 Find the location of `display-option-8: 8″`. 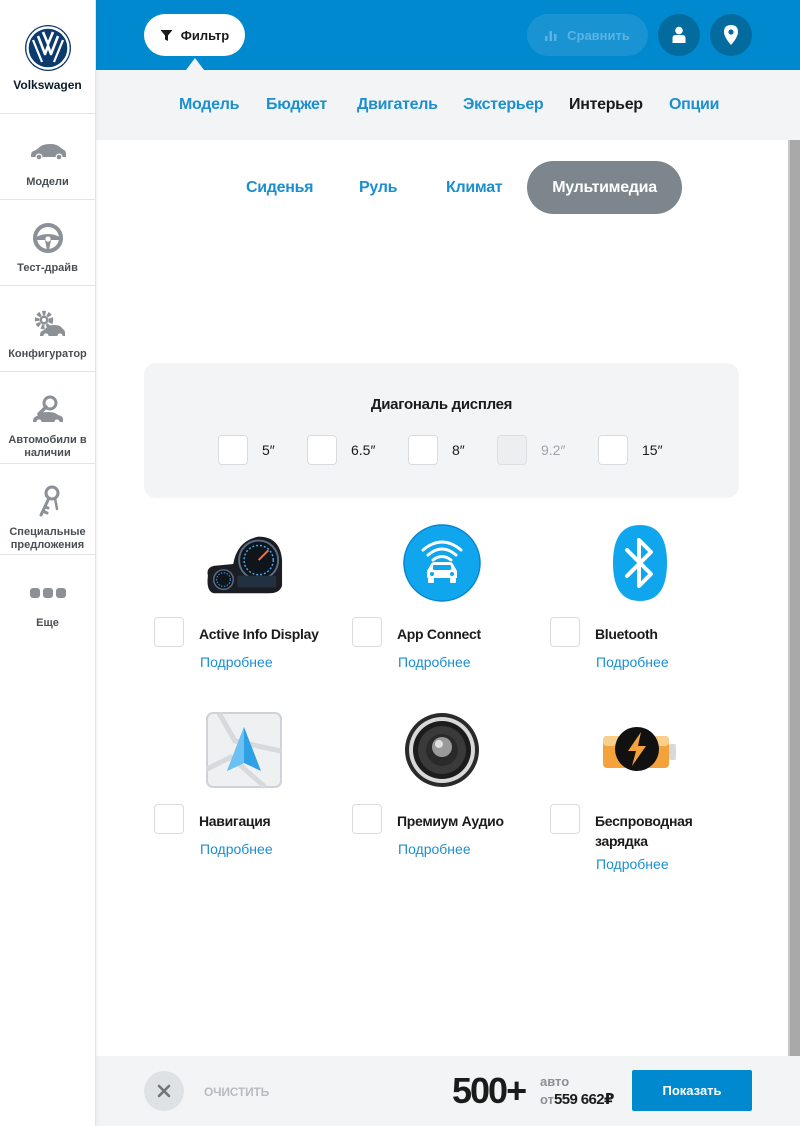

display-option-8: 8″ is located at coordinates (436, 450).